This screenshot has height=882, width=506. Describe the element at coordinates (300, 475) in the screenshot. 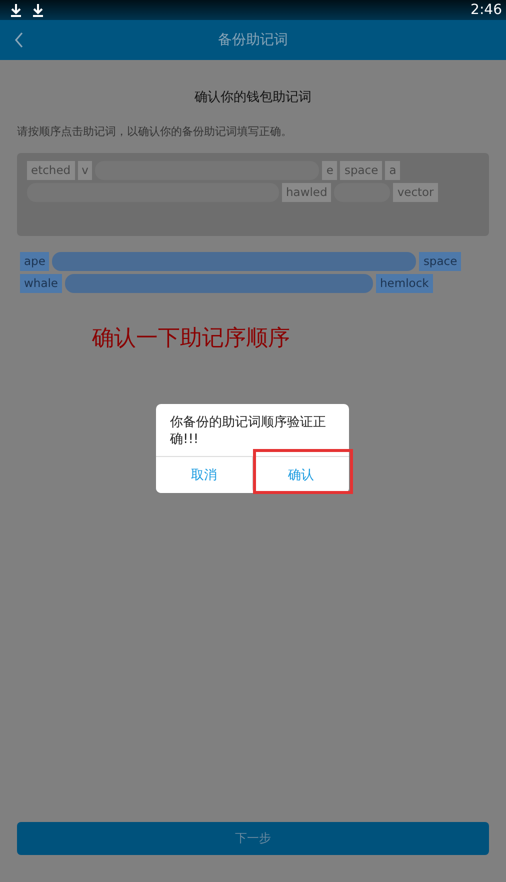

I see `dialog-button: 确认` at that location.